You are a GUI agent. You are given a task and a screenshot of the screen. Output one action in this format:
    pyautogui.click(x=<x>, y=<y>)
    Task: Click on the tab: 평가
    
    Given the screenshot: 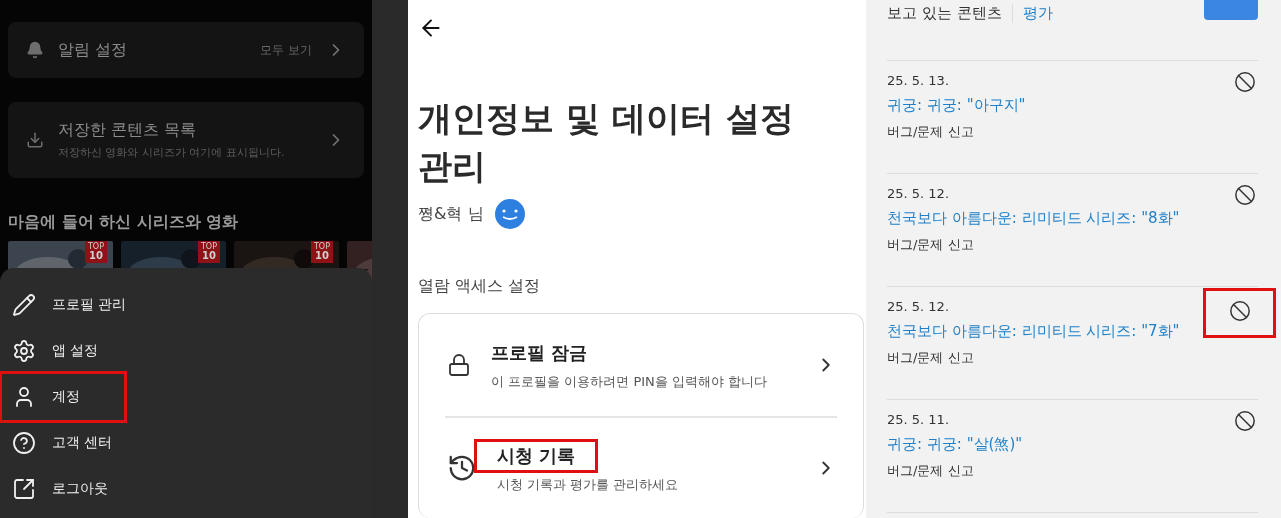 What is the action you would take?
    pyautogui.click(x=1037, y=13)
    